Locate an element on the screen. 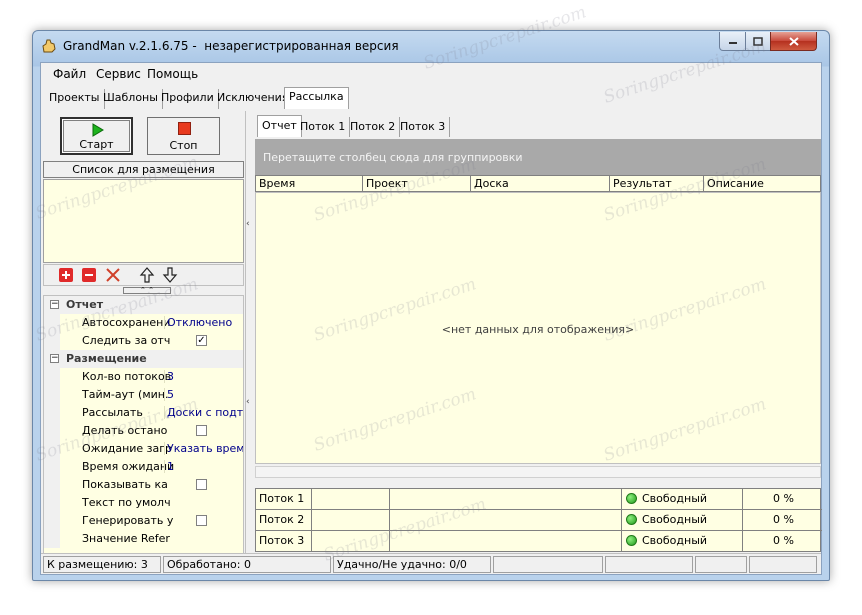  column-board: Доска is located at coordinates (540, 183).